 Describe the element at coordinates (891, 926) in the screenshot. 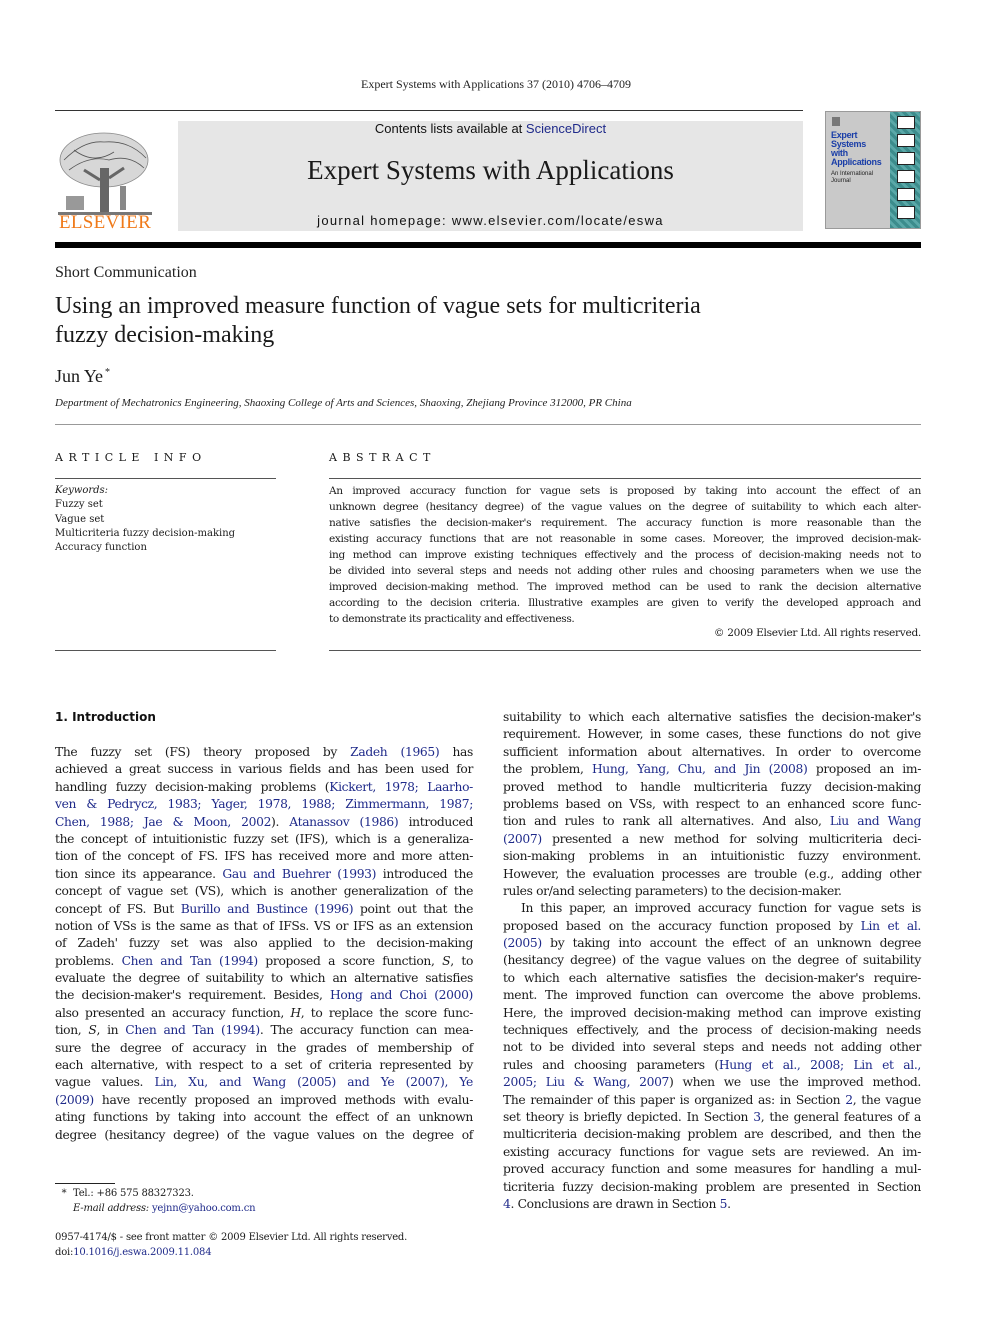

I see `citation-link: Lin et al.` at that location.